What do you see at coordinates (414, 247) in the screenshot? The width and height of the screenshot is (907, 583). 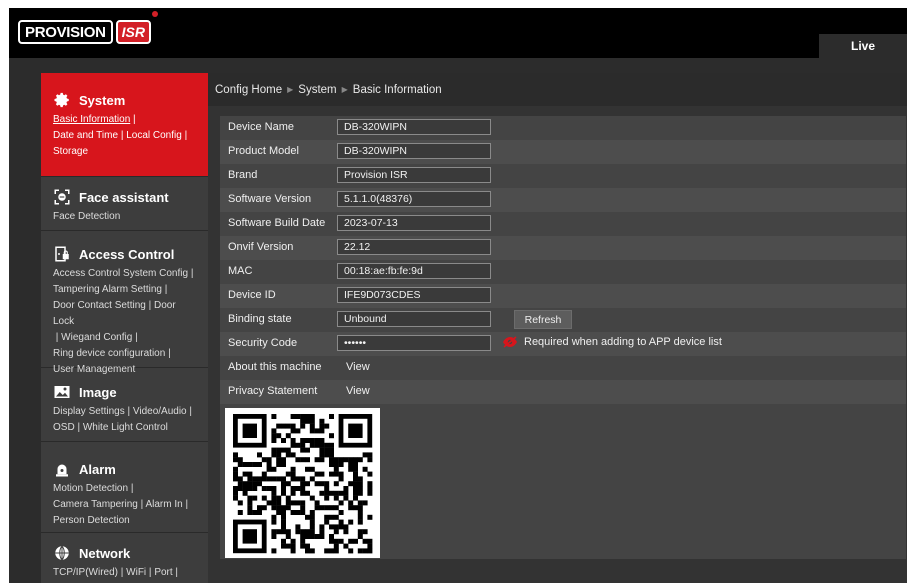 I see `onvif-version-field: 22.12` at bounding box center [414, 247].